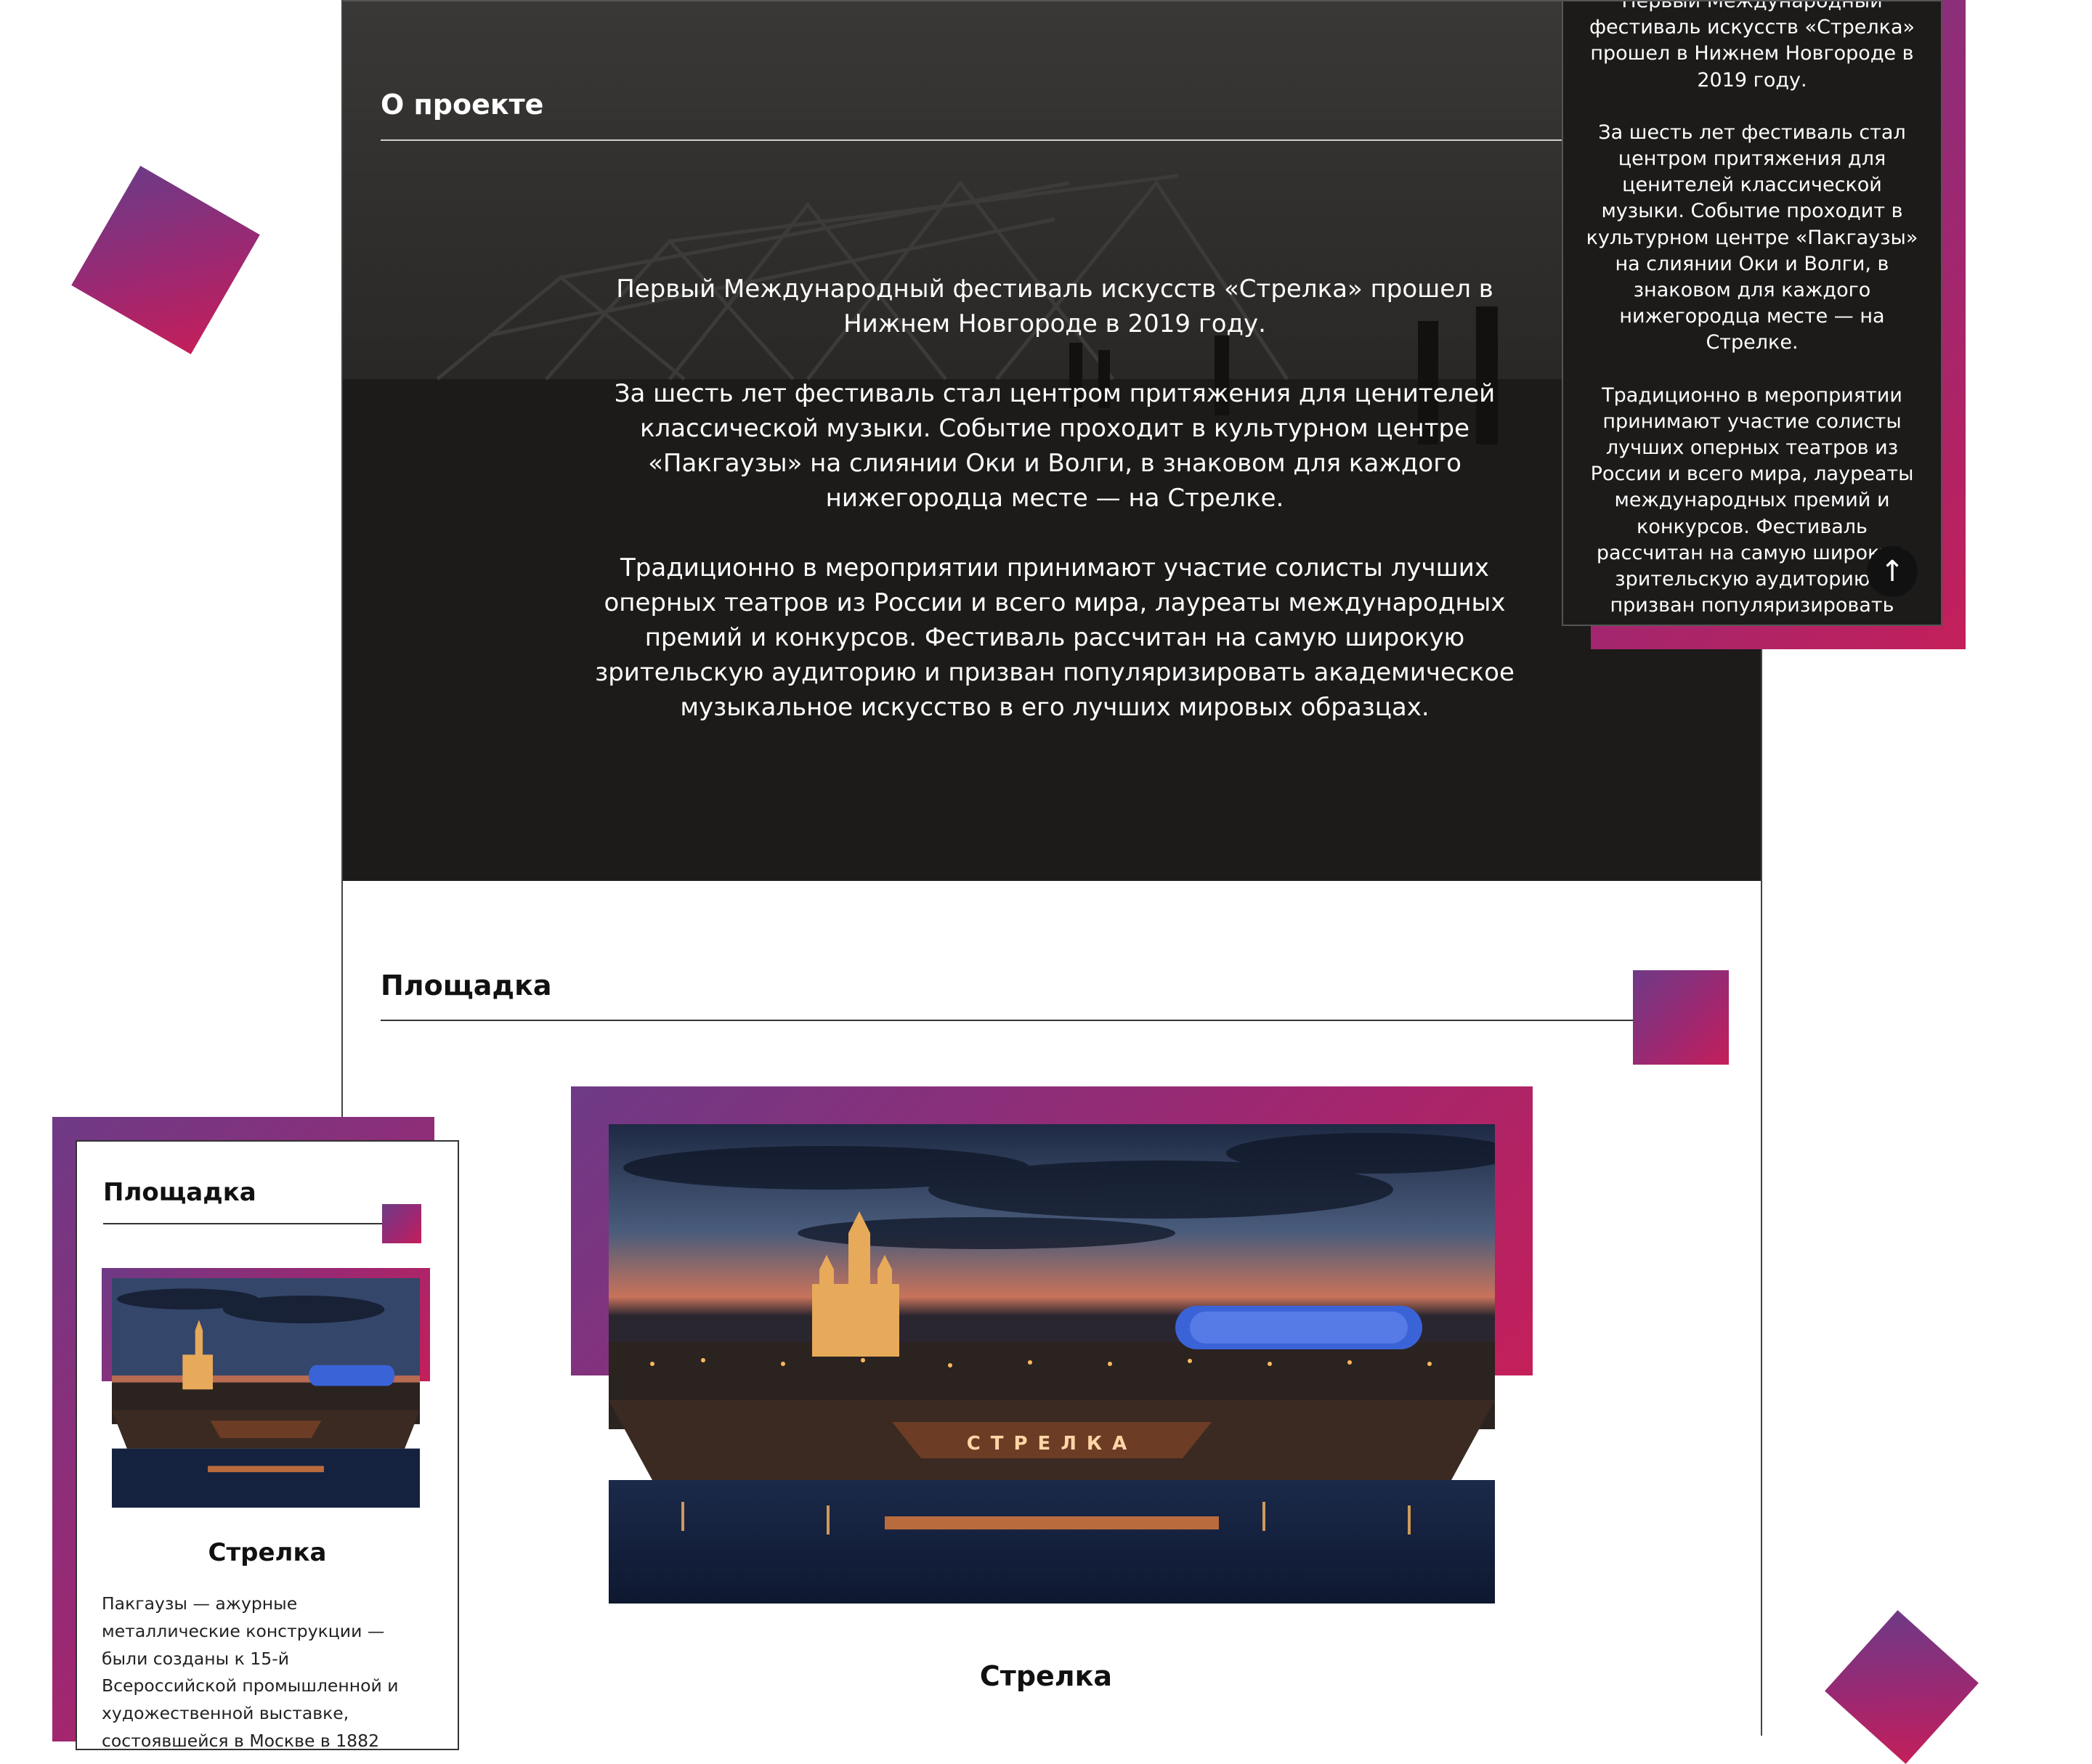 The height and width of the screenshot is (1764, 2092). What do you see at coordinates (1902, 1687) in the screenshot?
I see `decorative-diamond-bottom-right` at bounding box center [1902, 1687].